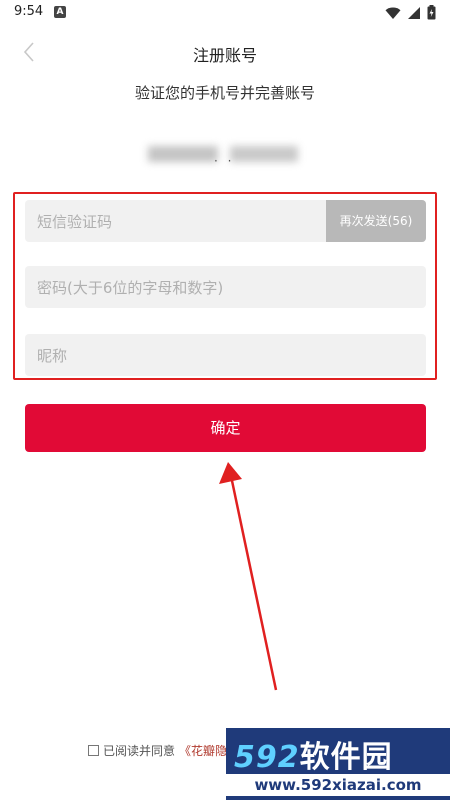 This screenshot has height=800, width=450. What do you see at coordinates (224, 55) in the screenshot?
I see `page-title: 注册账号` at bounding box center [224, 55].